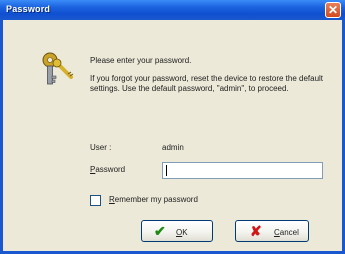 This screenshot has width=345, height=254. I want to click on cancel-button-label: Cancel, so click(286, 232).